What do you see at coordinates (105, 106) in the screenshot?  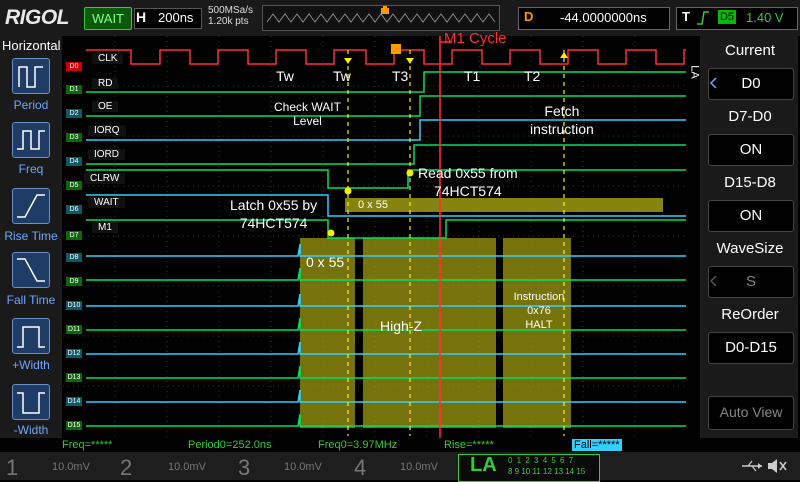 I see `oe-channel-label: OE` at bounding box center [105, 106].